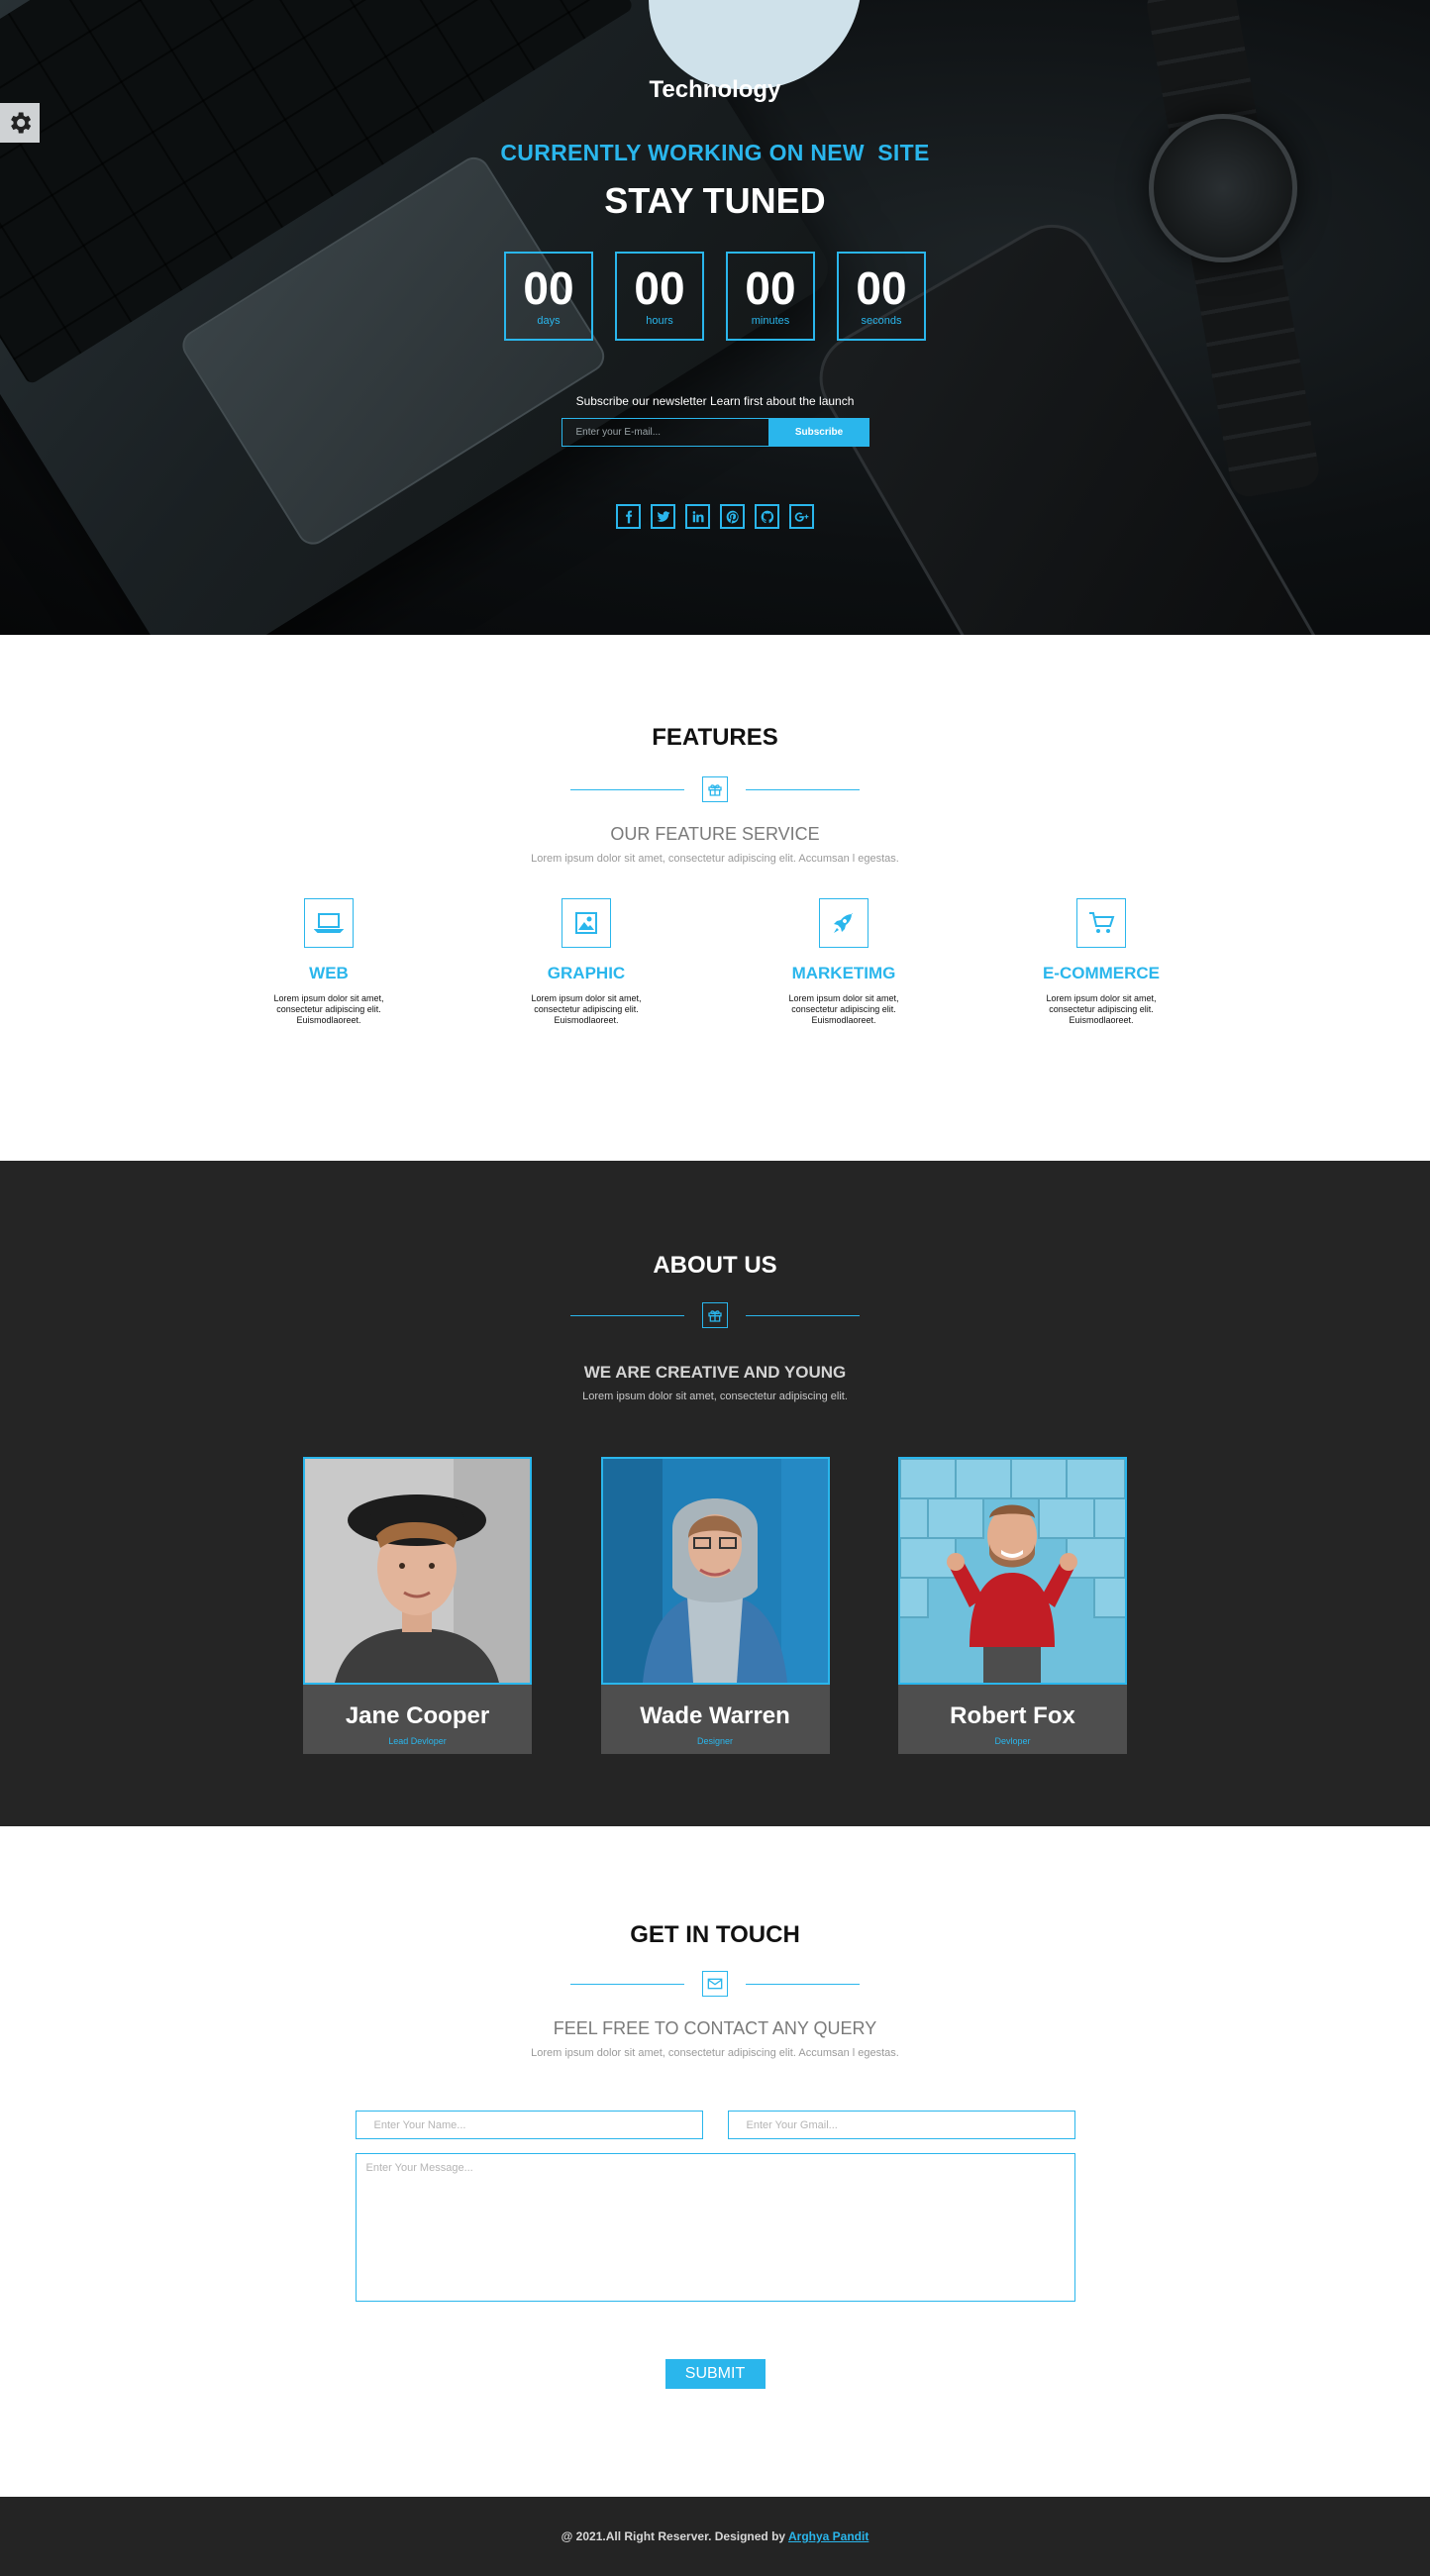 This screenshot has width=1430, height=2576. I want to click on team-member-role: Designer, so click(715, 1741).